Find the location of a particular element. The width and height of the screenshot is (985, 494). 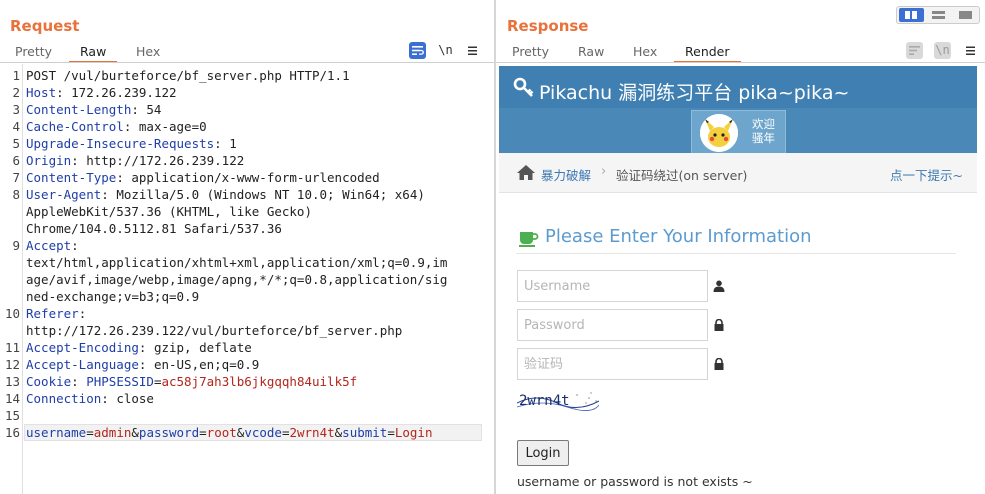

chevron-right-icon: › is located at coordinates (604, 171).